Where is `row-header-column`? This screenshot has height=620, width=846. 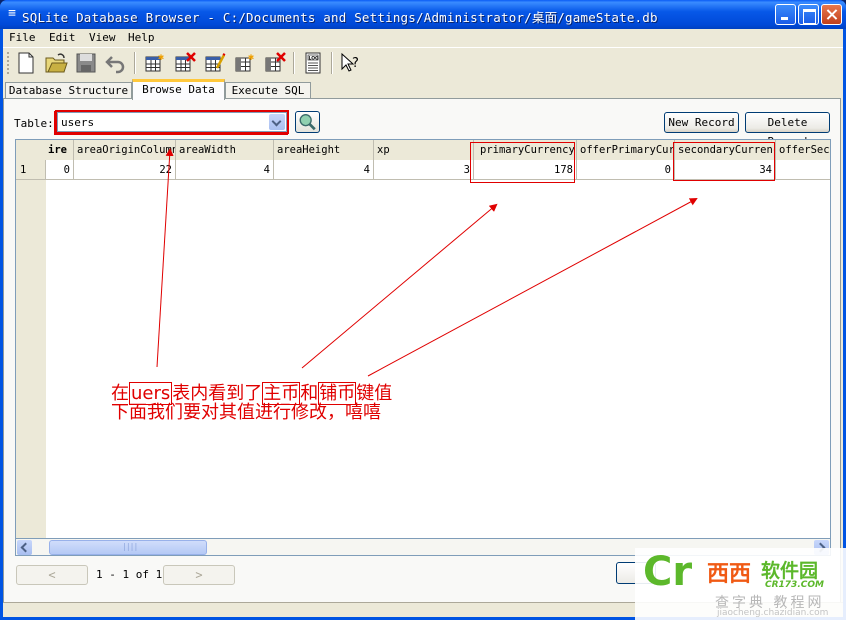
row-header-column is located at coordinates (31, 349).